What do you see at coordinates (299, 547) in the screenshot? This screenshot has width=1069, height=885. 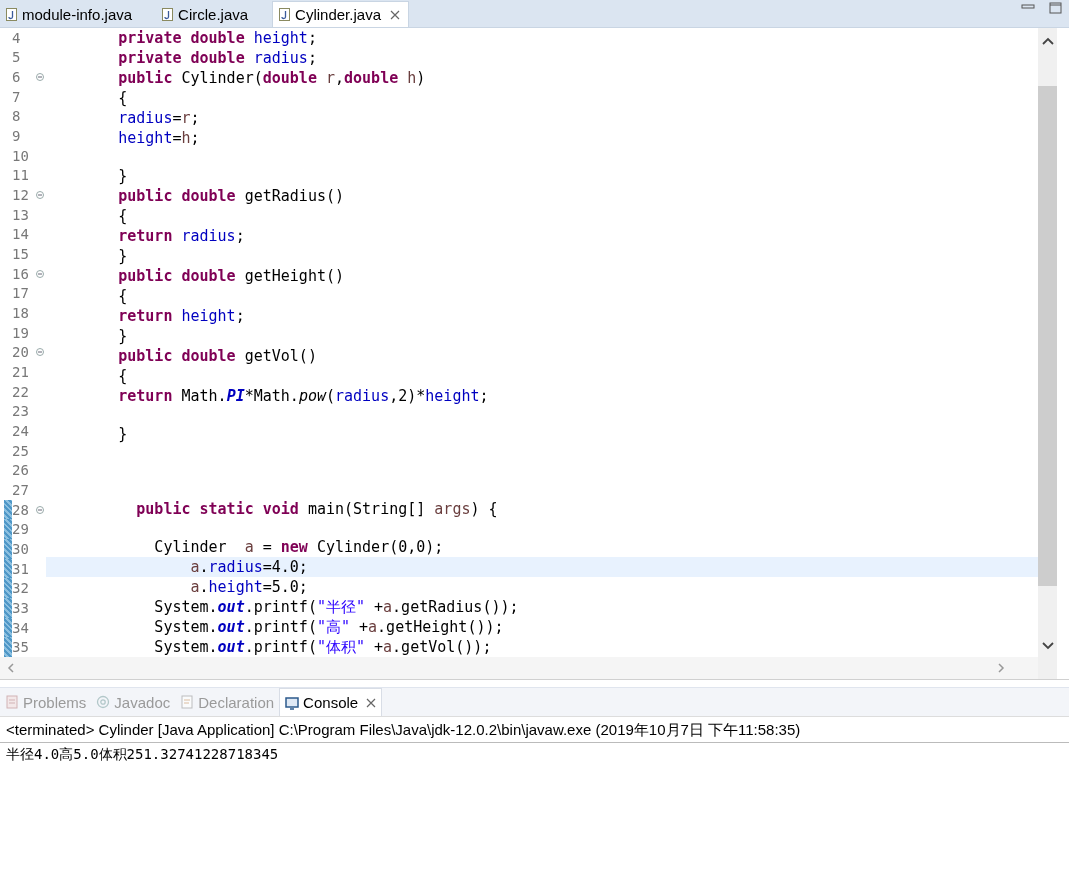 I see `code-line: Cylinder a = new Cylinder(0,0);` at bounding box center [299, 547].